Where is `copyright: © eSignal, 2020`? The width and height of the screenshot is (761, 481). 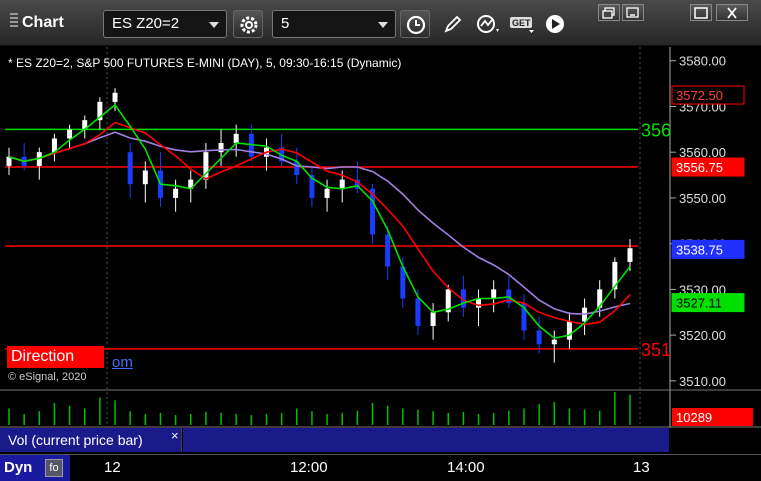 copyright: © eSignal, 2020 is located at coordinates (47, 377).